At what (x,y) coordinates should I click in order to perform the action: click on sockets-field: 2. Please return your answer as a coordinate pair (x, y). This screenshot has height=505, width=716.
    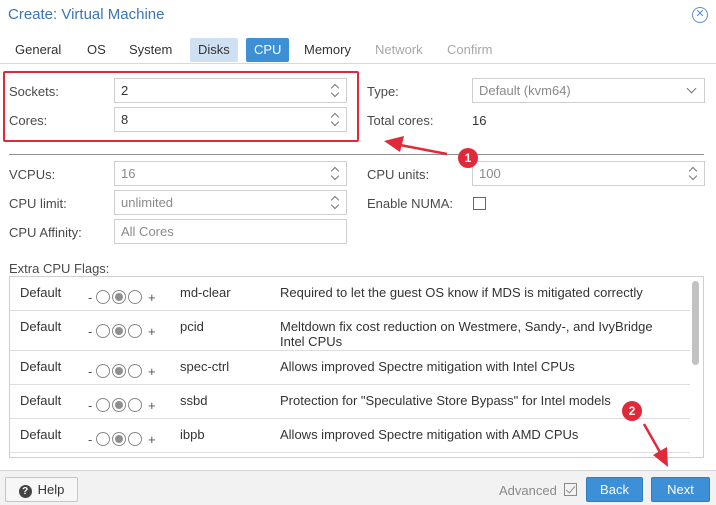
    Looking at the image, I should click on (230, 90).